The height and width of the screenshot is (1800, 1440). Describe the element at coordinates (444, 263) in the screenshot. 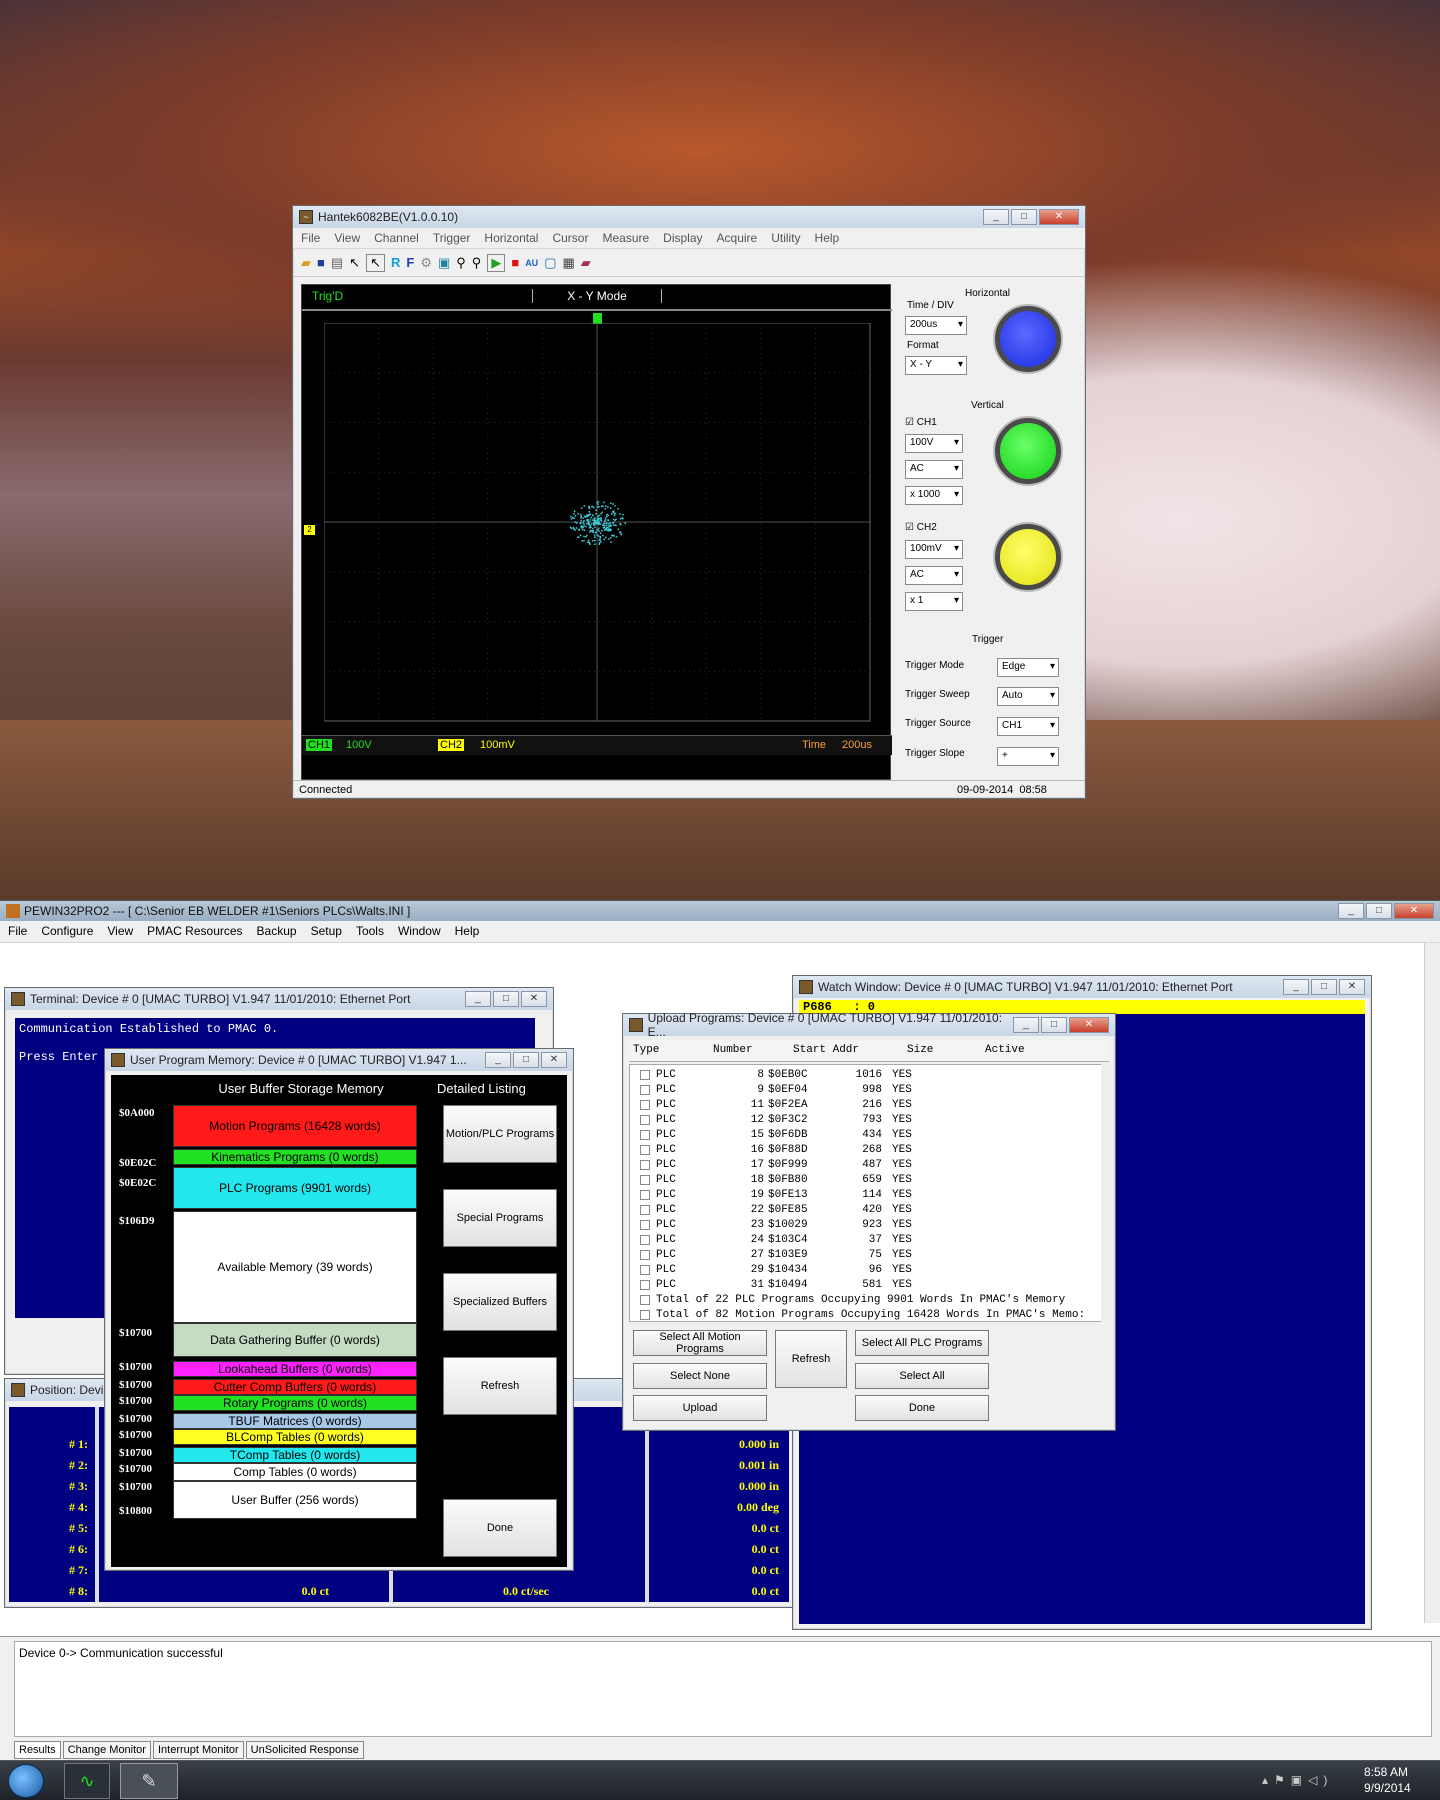

I see `persist-icon: ▣` at that location.